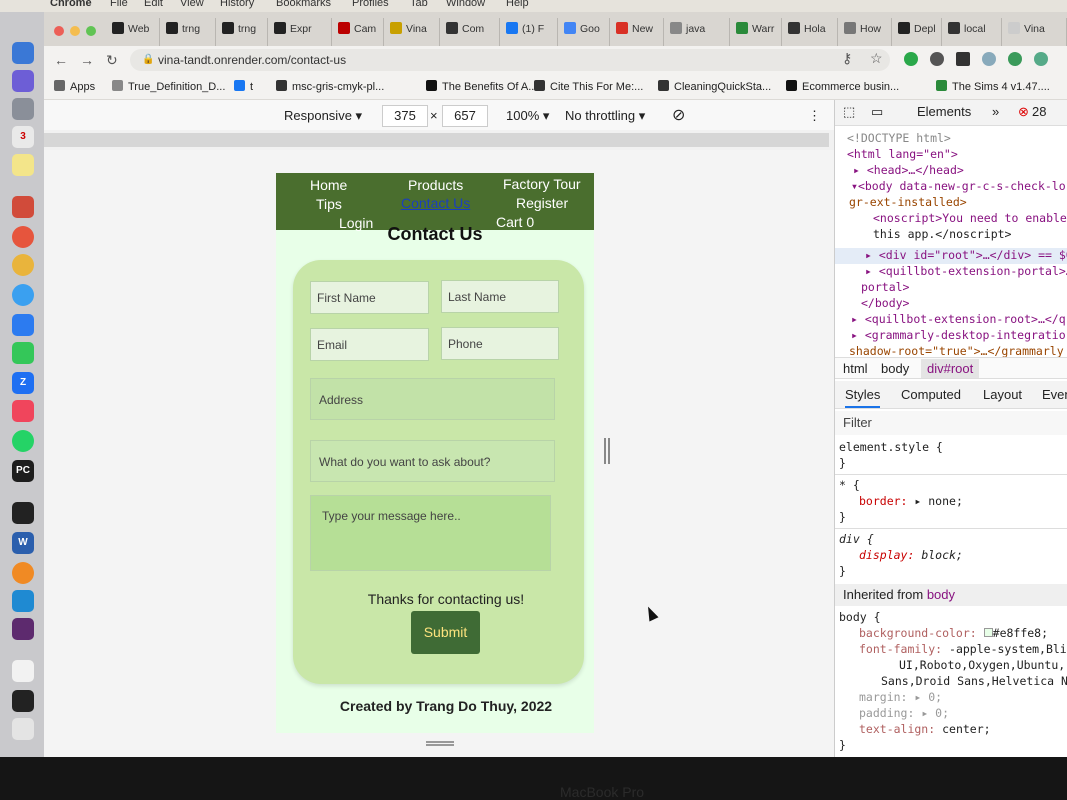 The width and height of the screenshot is (1067, 800). I want to click on inspect-icon: ⬚, so click(849, 112).